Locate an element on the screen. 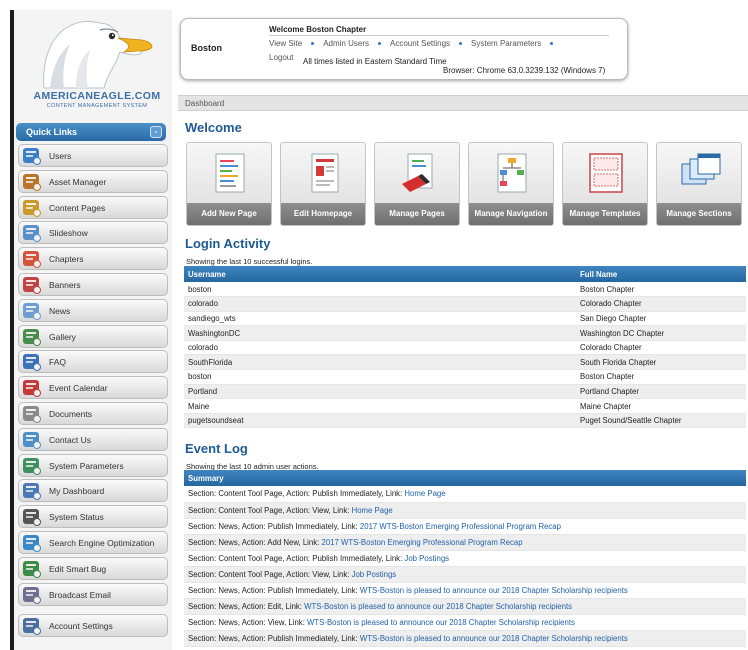  quick-link-edit-smart-bug: Edit Smart Bug is located at coordinates (93, 568).